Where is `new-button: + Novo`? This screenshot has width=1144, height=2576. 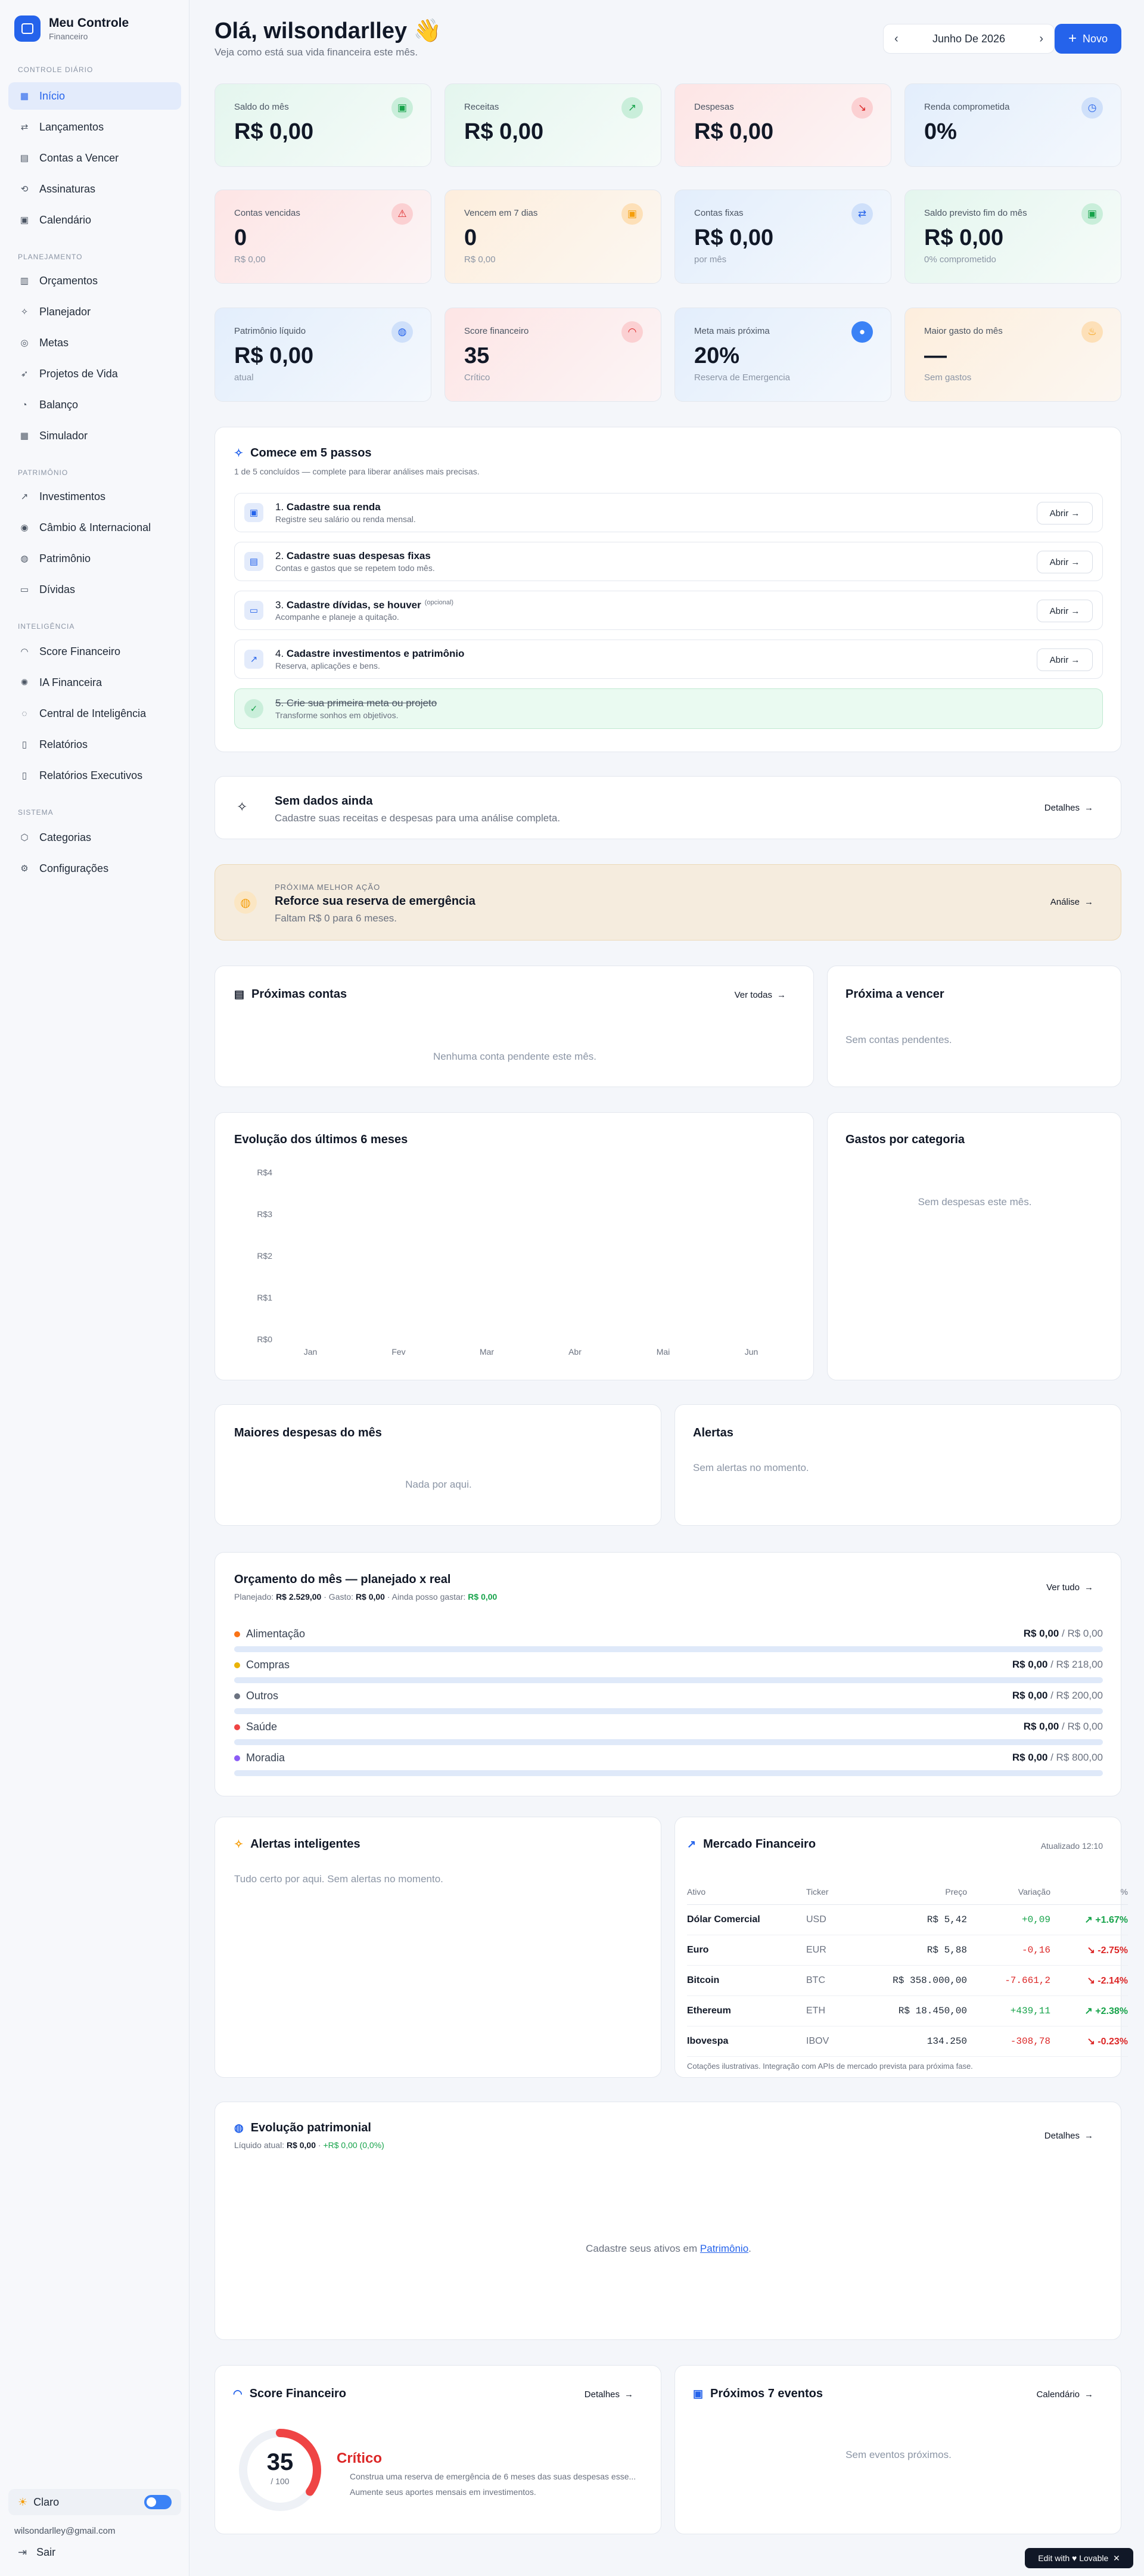 new-button: + Novo is located at coordinates (1088, 39).